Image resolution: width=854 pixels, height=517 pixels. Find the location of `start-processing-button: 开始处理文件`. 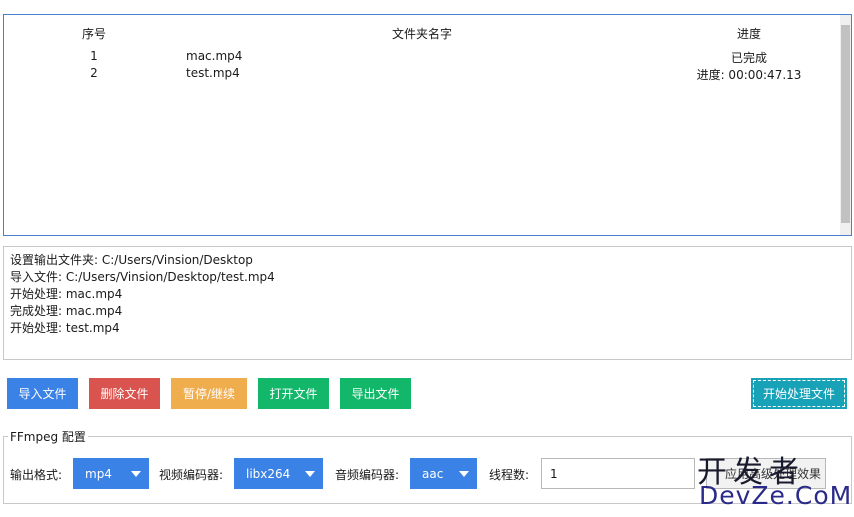

start-processing-button: 开始处理文件 is located at coordinates (799, 393).